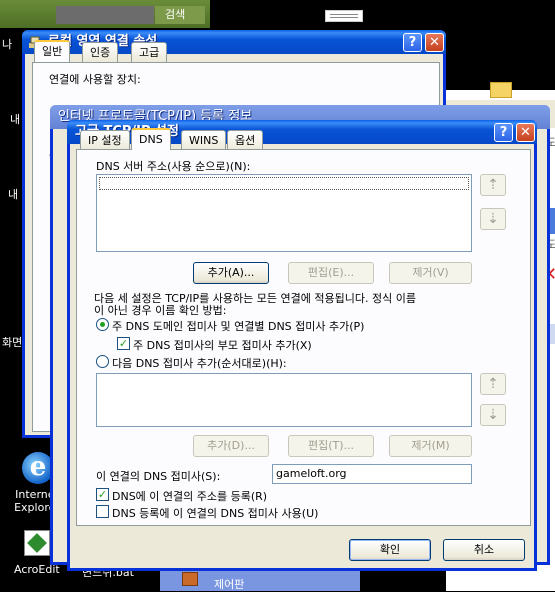 The image size is (555, 592). What do you see at coordinates (245, 140) in the screenshot?
I see `tab-options: 옵션` at bounding box center [245, 140].